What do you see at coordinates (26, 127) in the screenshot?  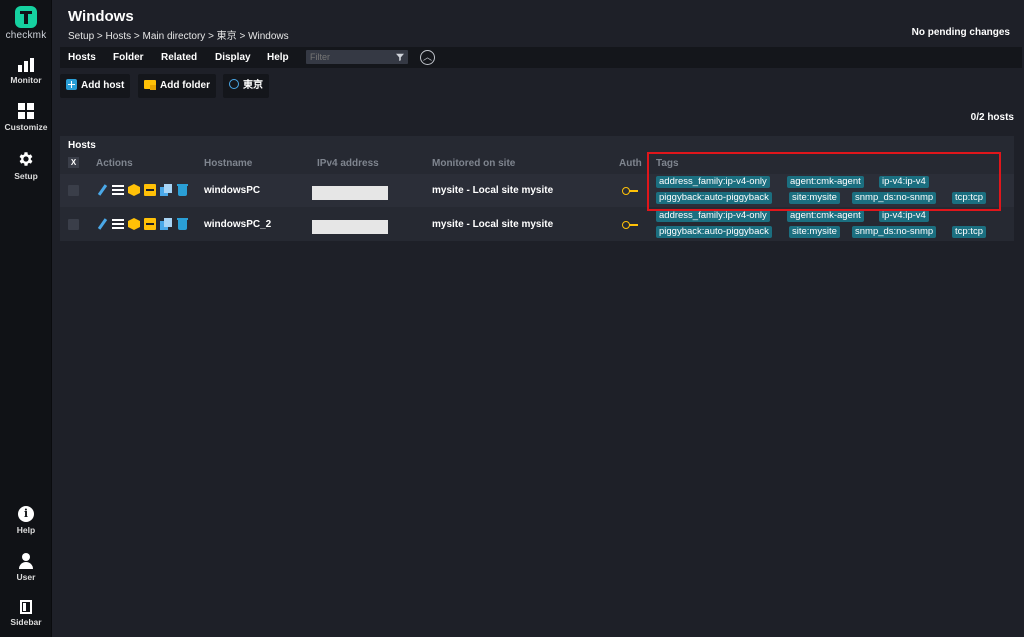 I see `sidebar-item-label: Customize` at bounding box center [26, 127].